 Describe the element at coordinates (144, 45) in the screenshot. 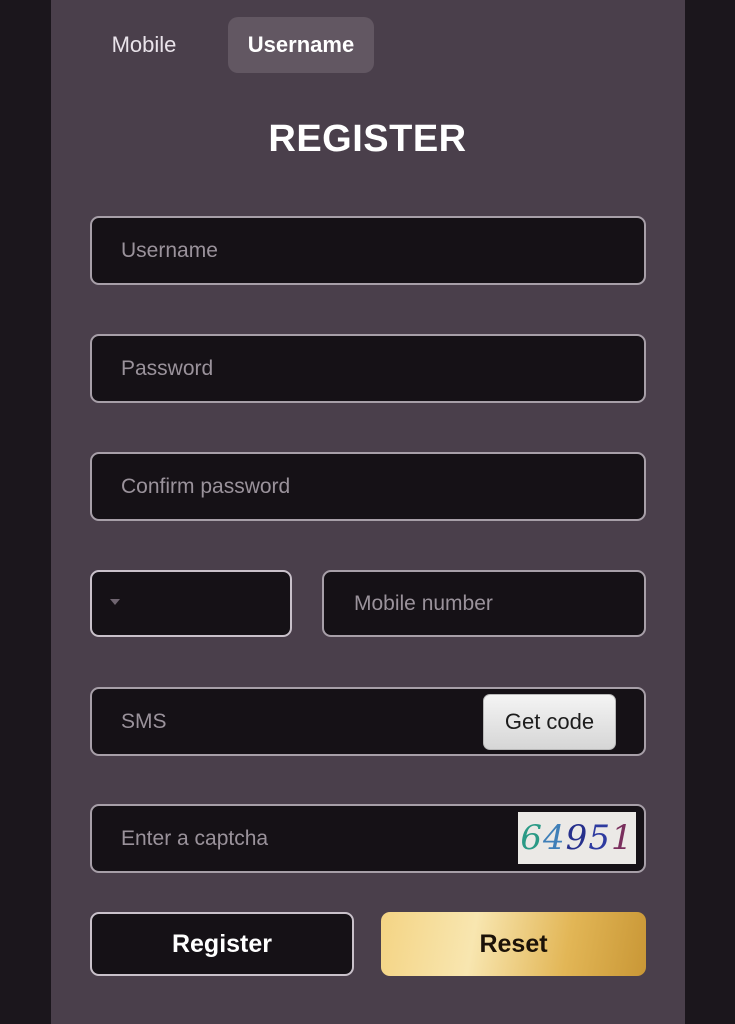

I see `tab-mobile: Mobile` at that location.